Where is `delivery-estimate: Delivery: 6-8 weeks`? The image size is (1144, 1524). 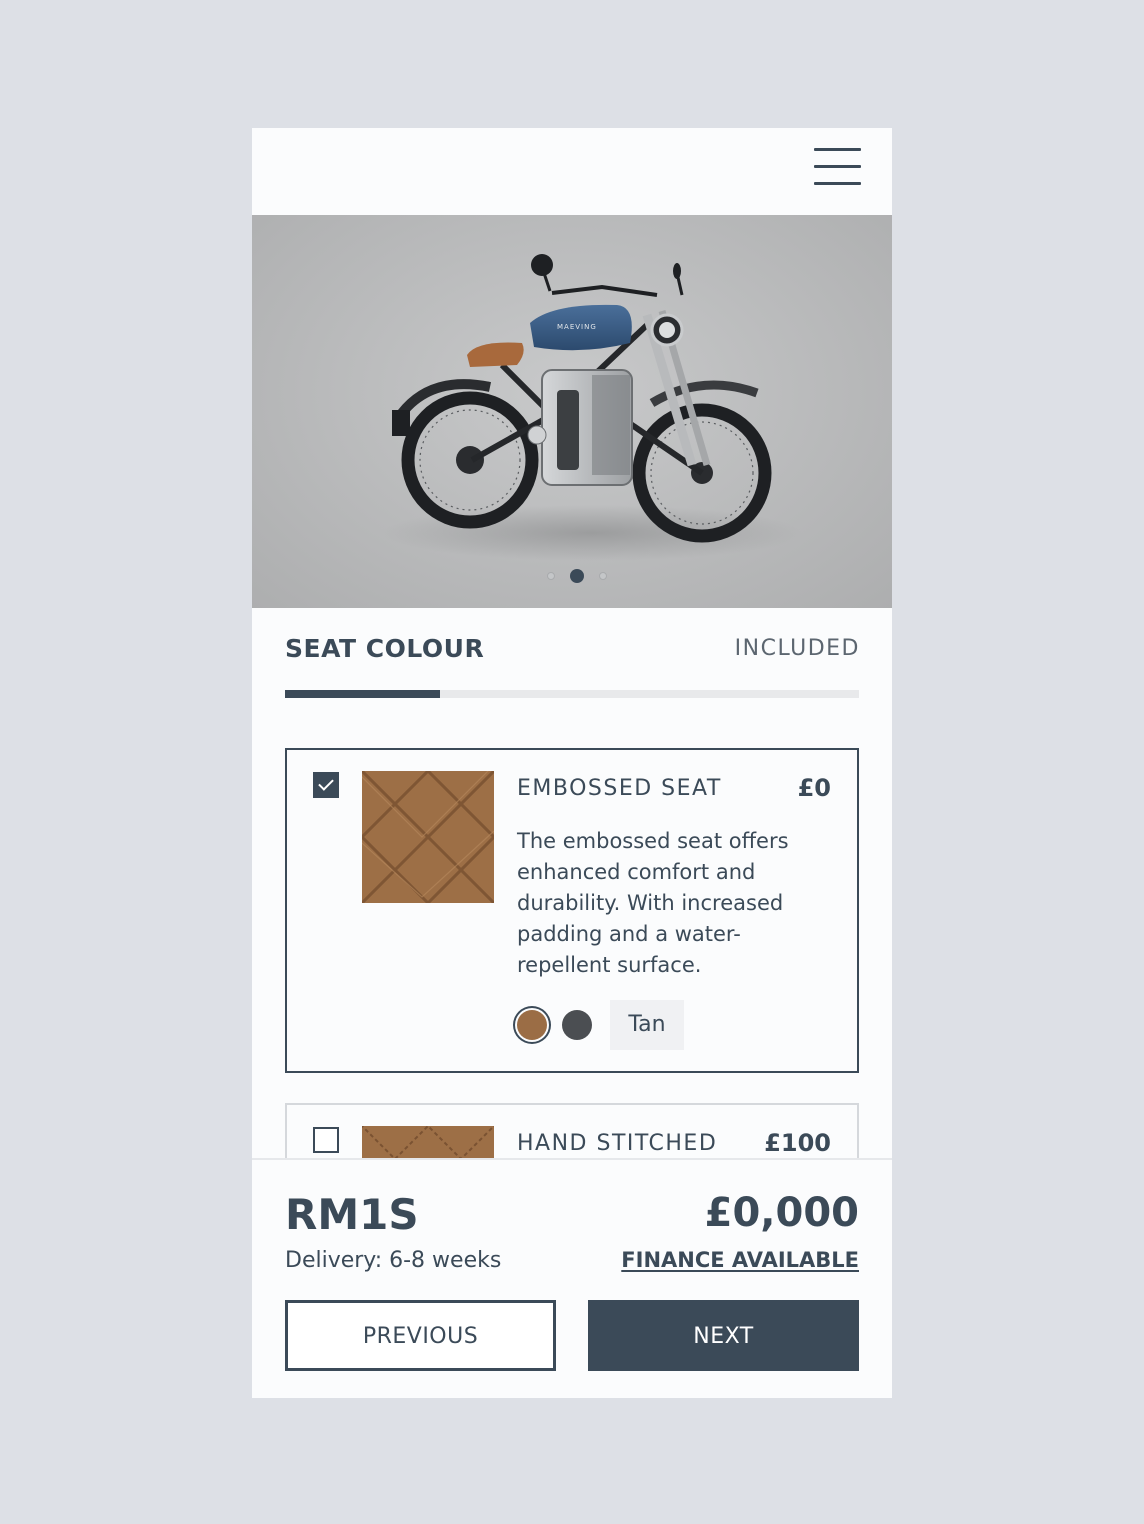 delivery-estimate: Delivery: 6-8 weeks is located at coordinates (393, 1260).